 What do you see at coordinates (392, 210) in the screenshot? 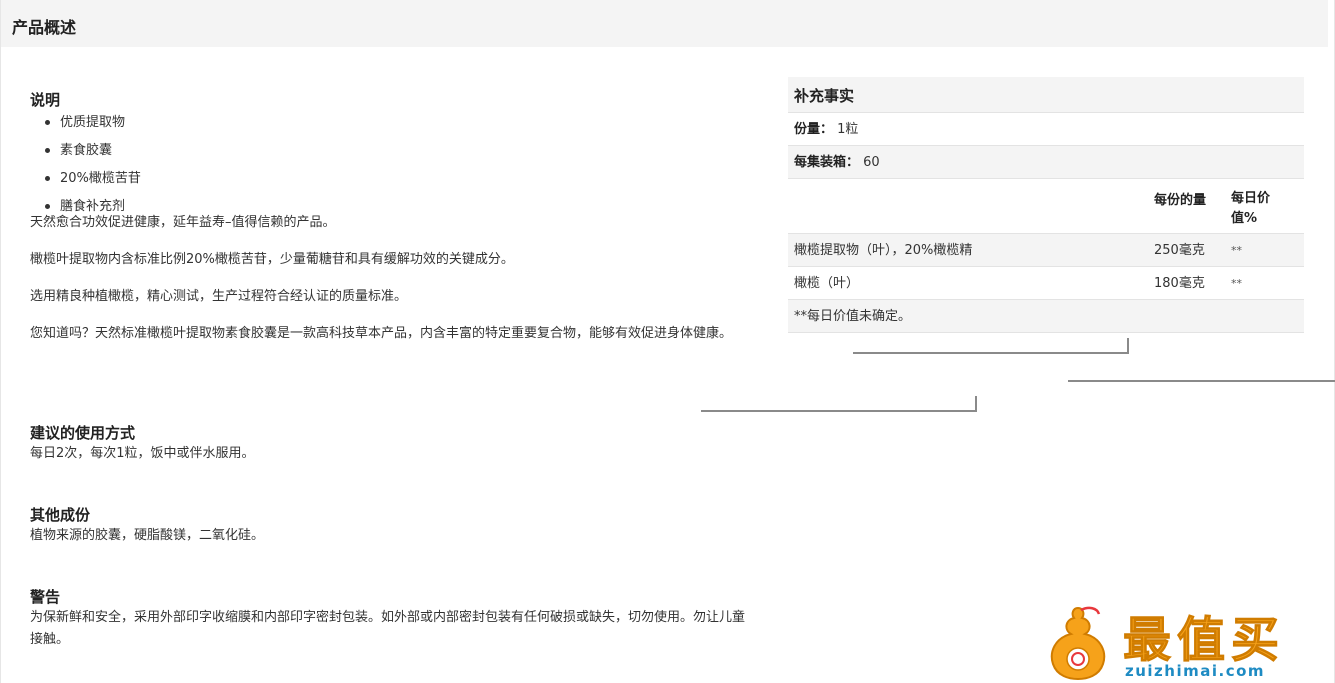
I see `feature-item: 膳食补充剂` at bounding box center [392, 210].